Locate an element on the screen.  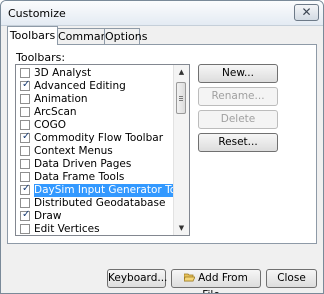
list-item-label: DaySim Input Generator Toolbar is located at coordinates (111, 190).